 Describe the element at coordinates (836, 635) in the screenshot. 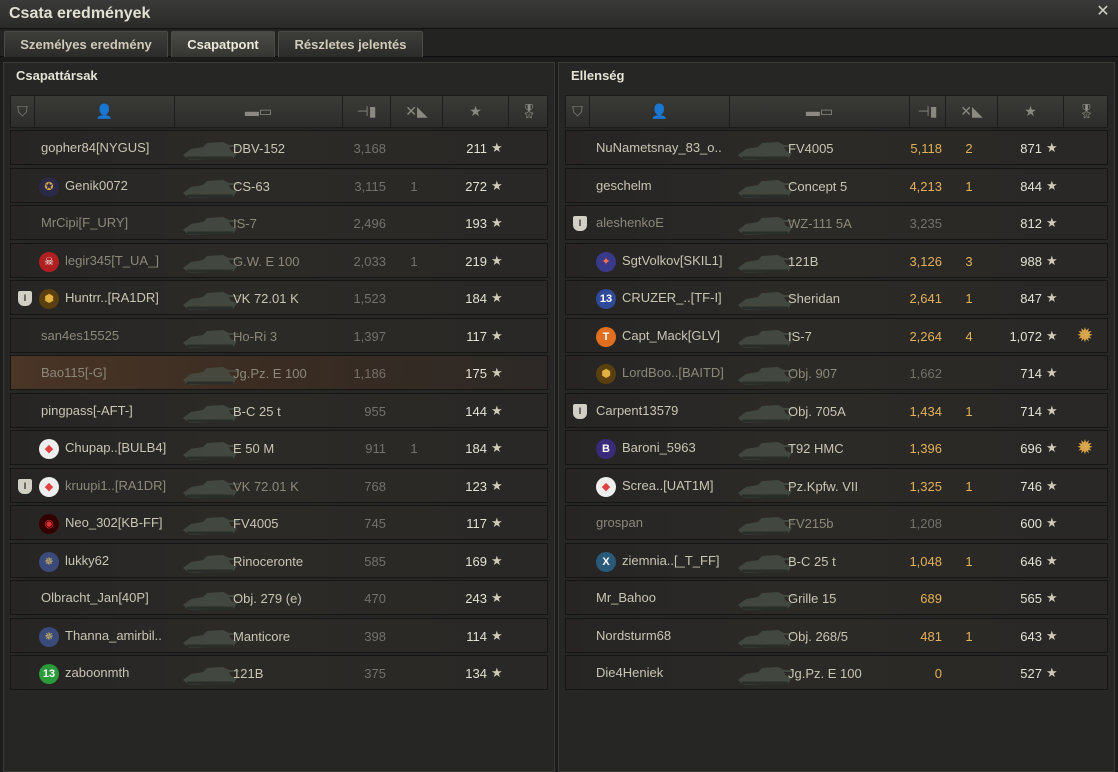

I see `player-row: Nordsturm68 Obj. 268/5 481 1 643 ★` at that location.